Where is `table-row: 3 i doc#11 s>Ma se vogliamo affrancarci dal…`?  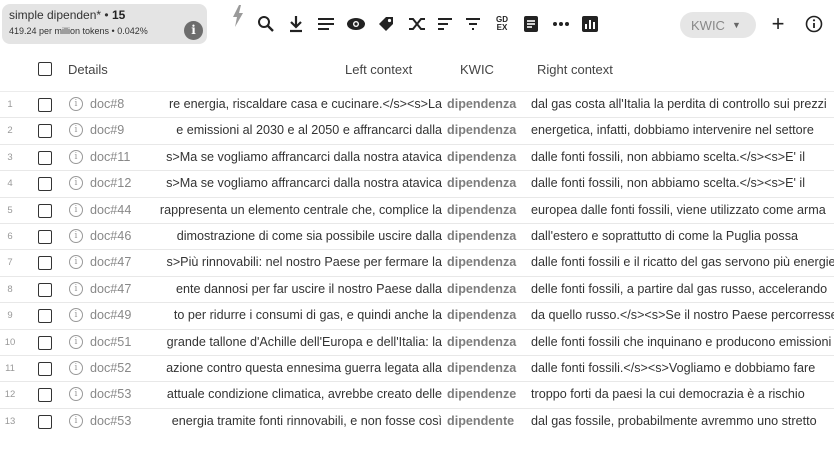
table-row: 3 i doc#11 s>Ma se vogliamo affrancarci dal… is located at coordinates (417, 156).